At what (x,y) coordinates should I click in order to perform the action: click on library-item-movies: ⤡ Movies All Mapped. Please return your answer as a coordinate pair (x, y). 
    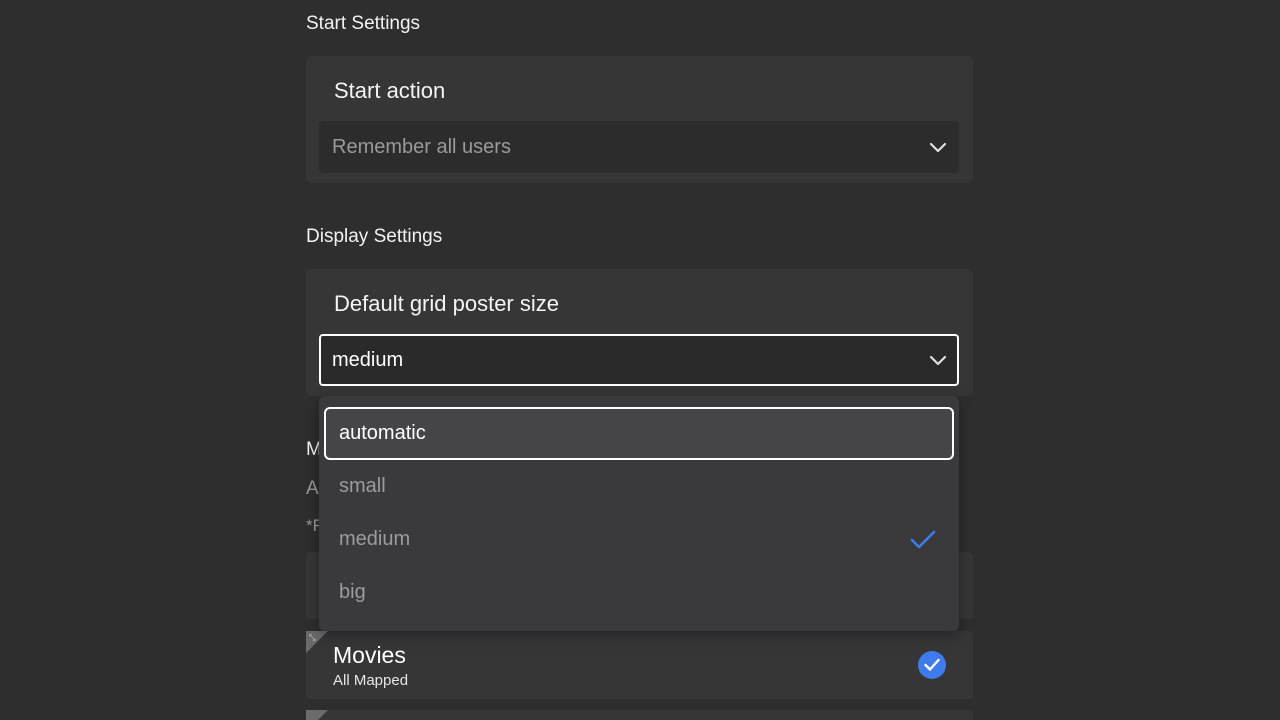
    Looking at the image, I should click on (639, 665).